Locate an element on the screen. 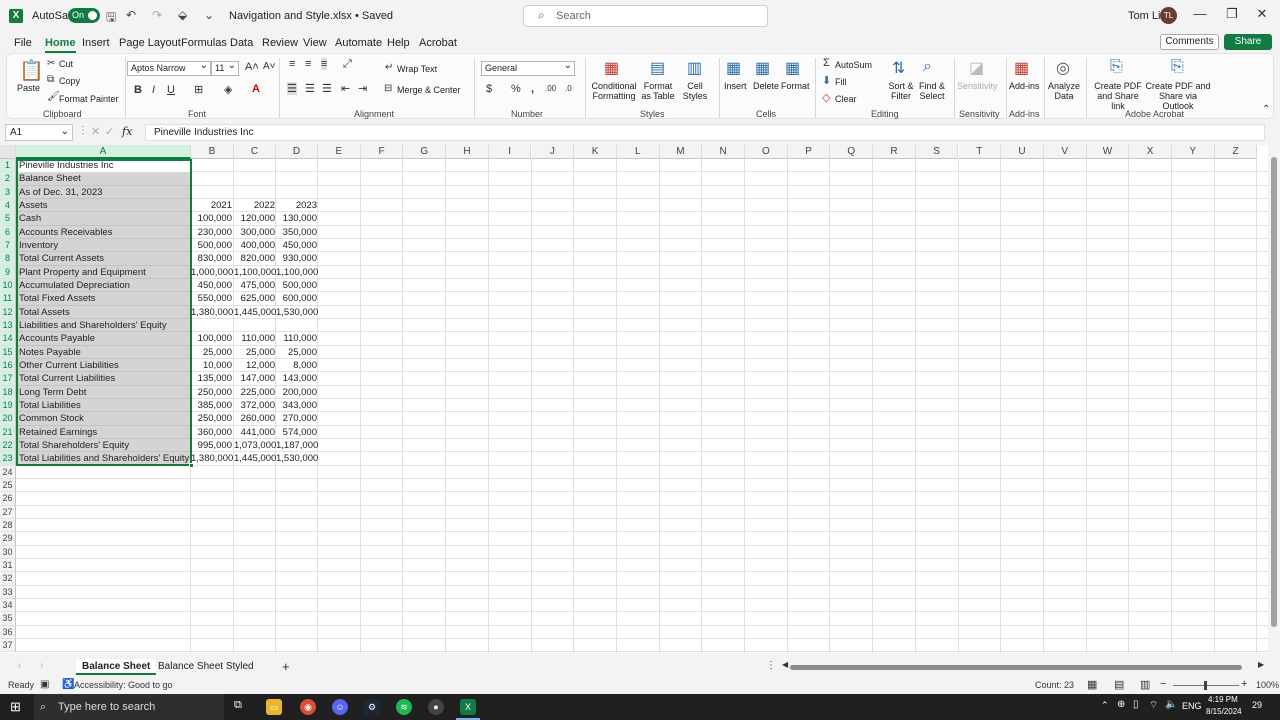 The height and width of the screenshot is (720, 1280). share-button: Share is located at coordinates (1248, 42).